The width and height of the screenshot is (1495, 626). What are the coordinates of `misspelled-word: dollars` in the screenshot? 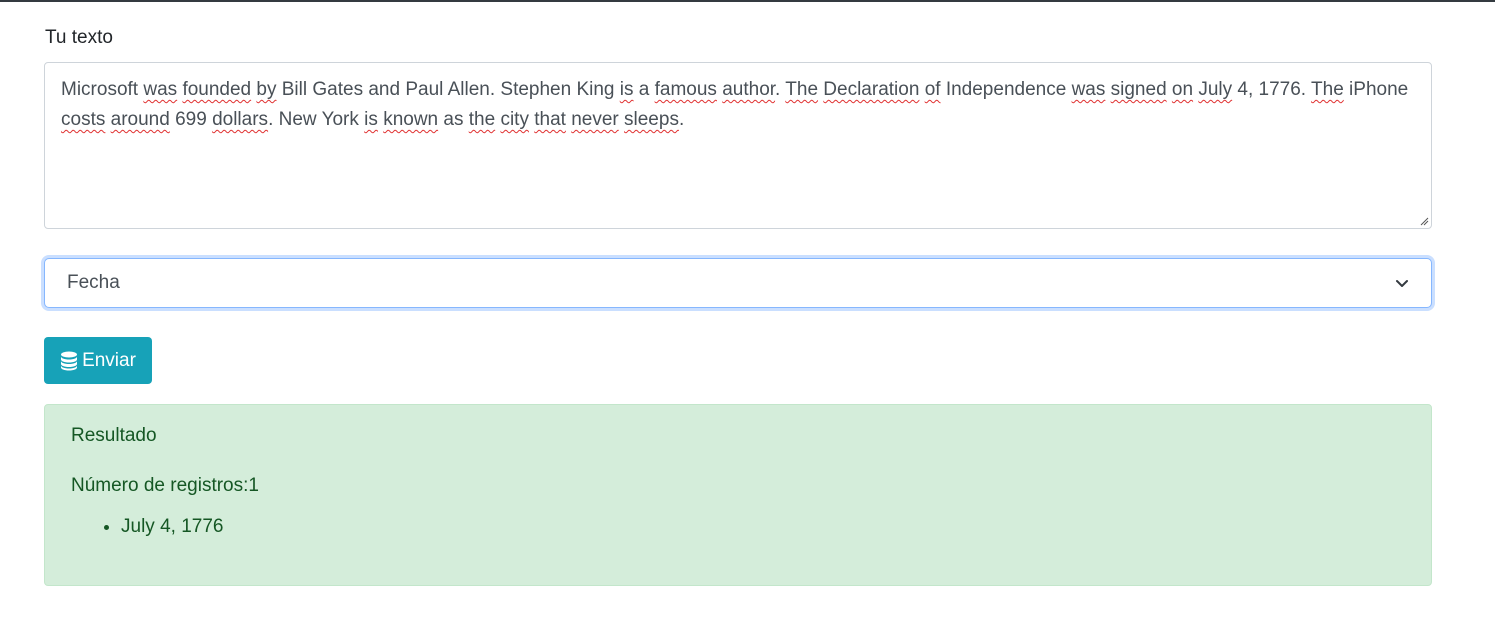 It's located at (240, 119).